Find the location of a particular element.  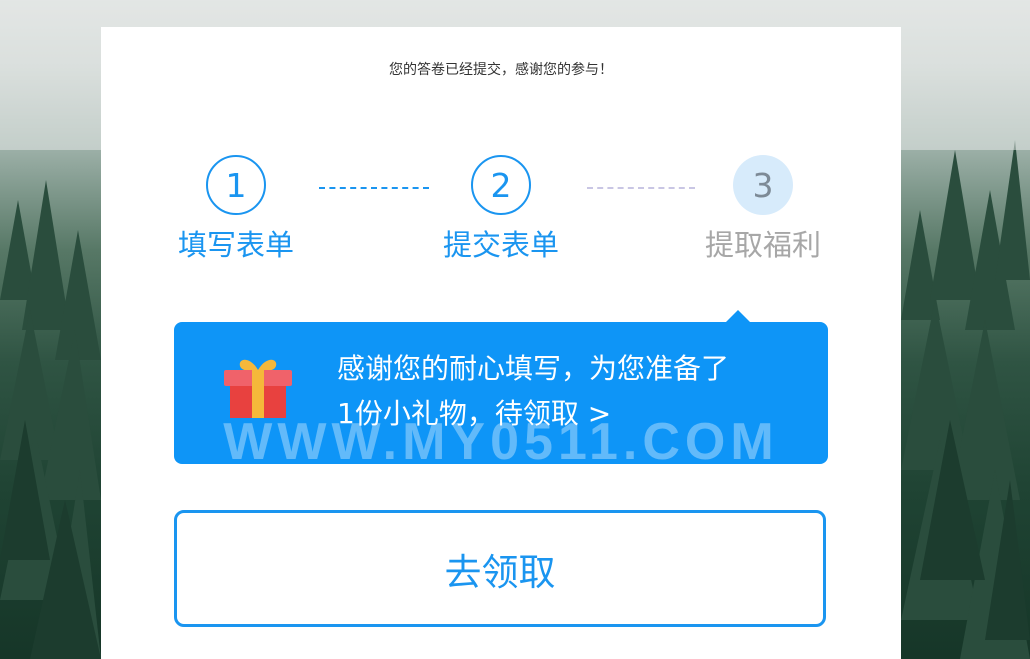

step-label: 提交表单 is located at coordinates (500, 245).